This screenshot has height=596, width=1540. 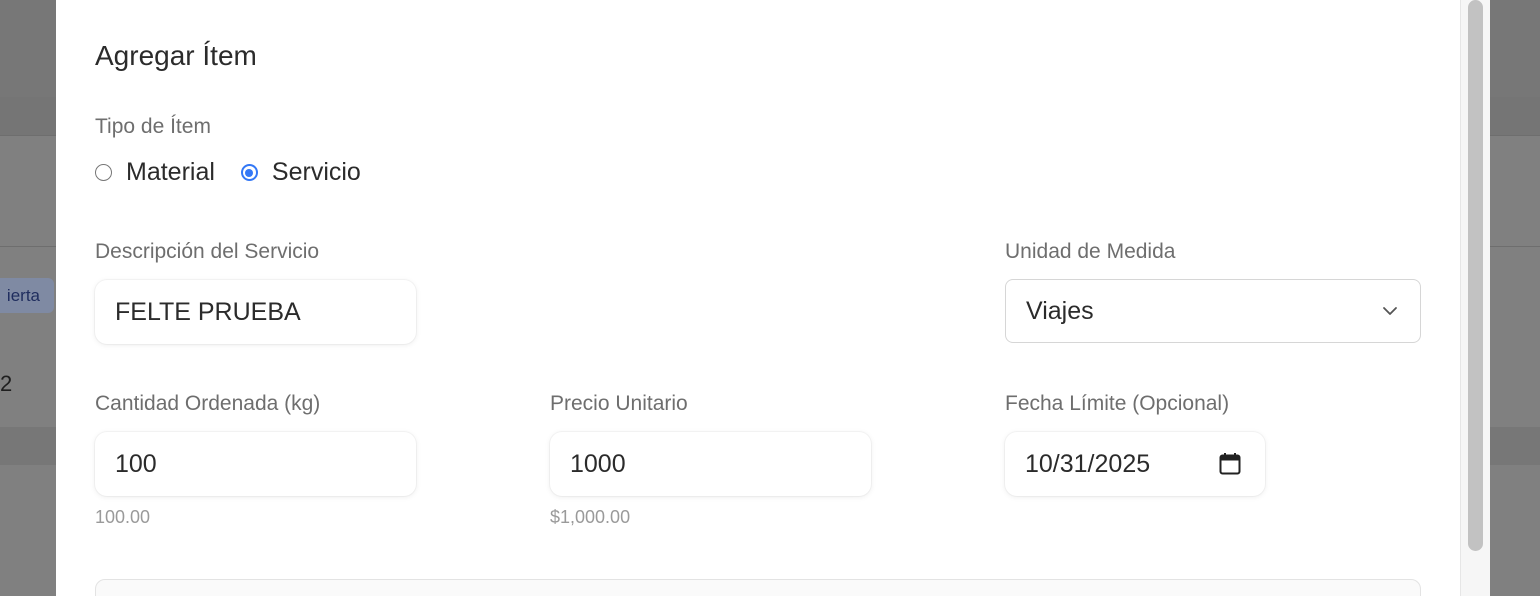 I want to click on next-section-box, so click(x=758, y=587).